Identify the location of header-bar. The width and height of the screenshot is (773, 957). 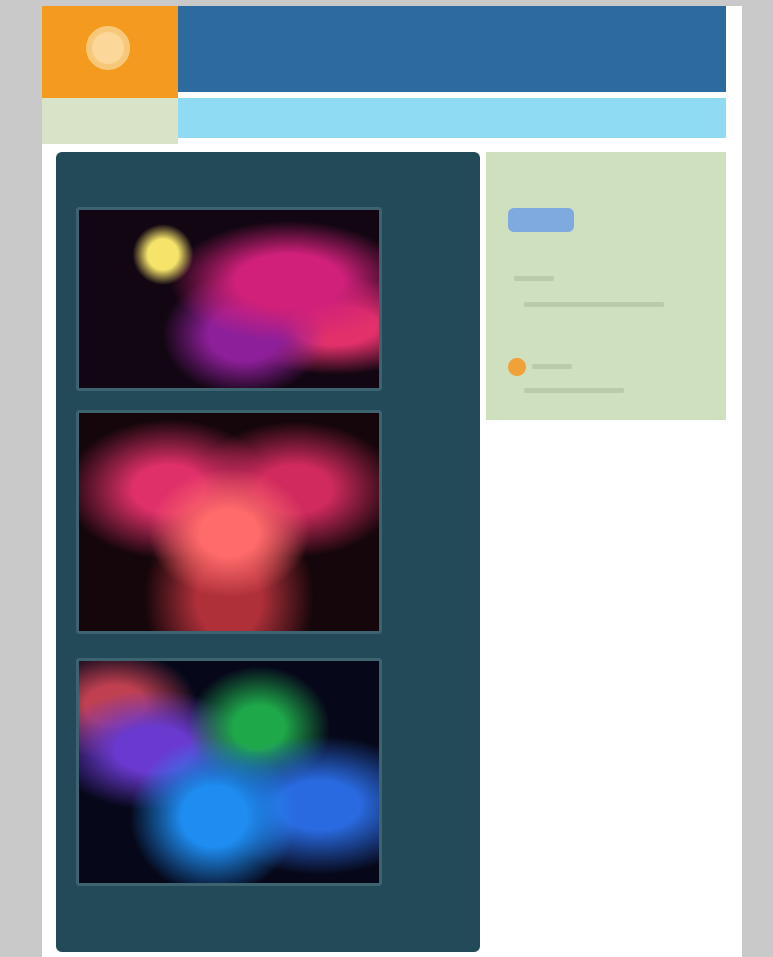
(452, 49).